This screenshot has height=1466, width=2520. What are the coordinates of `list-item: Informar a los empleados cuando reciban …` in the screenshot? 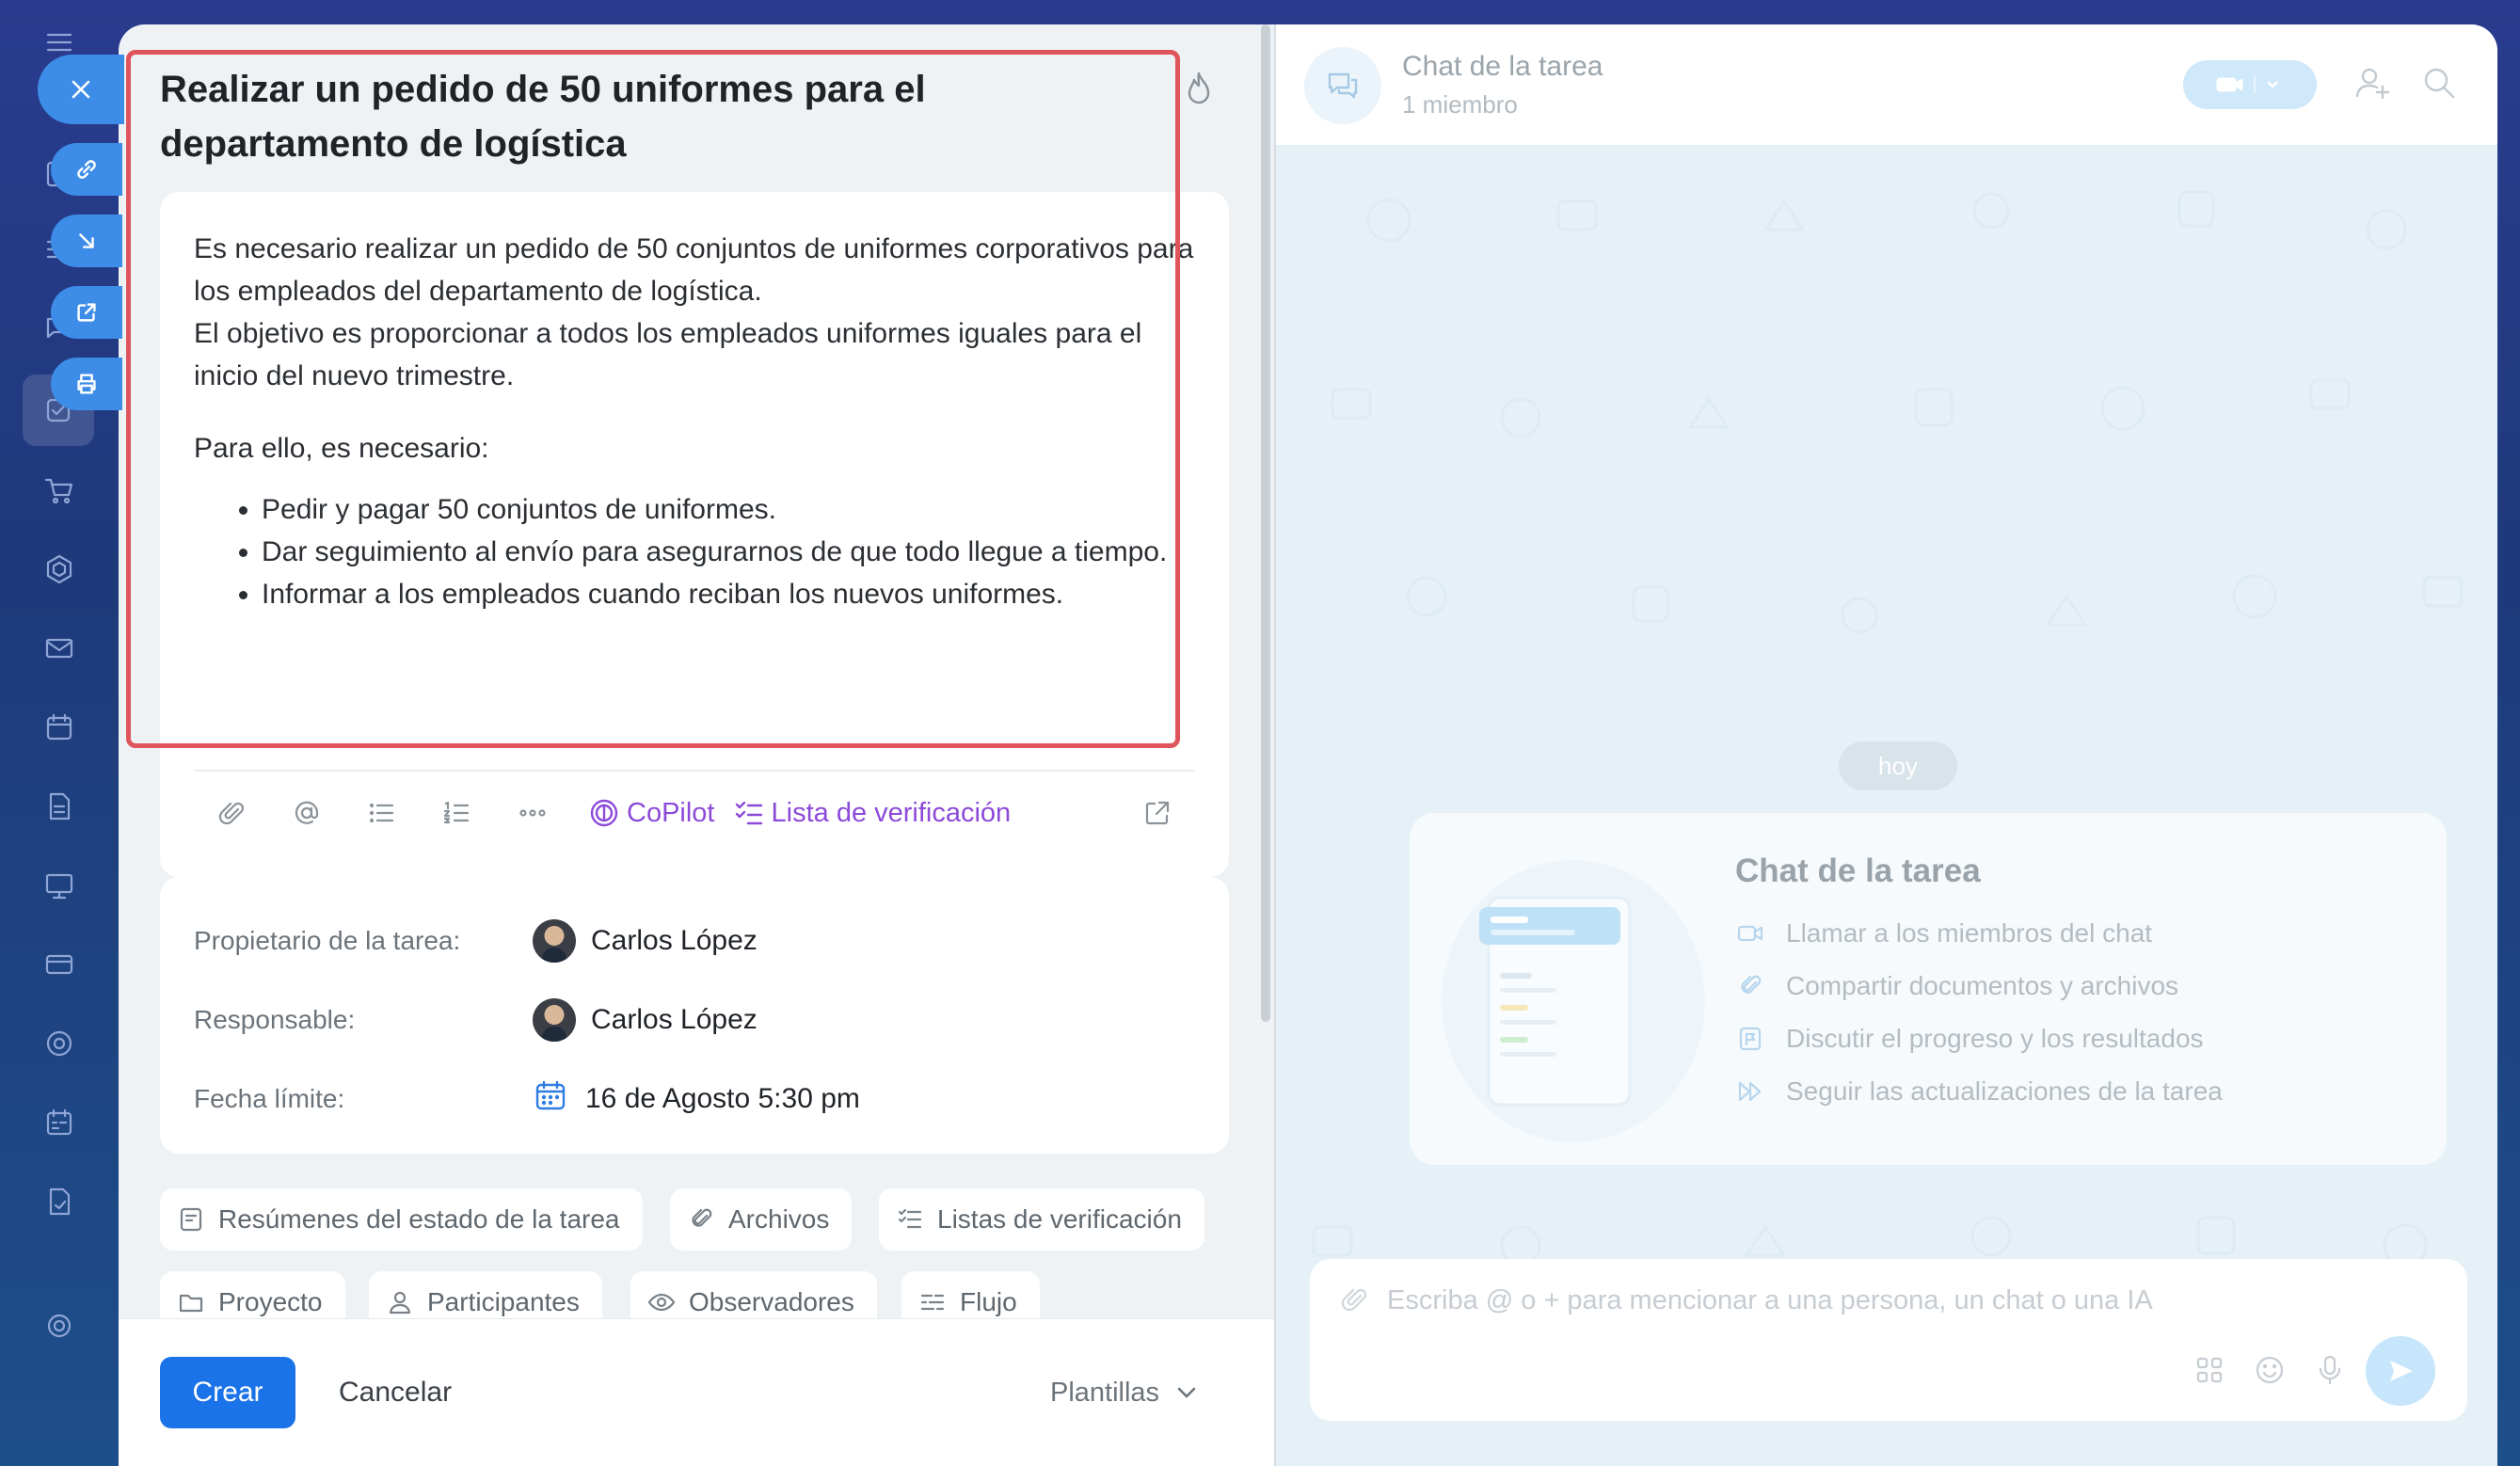 It's located at (724, 594).